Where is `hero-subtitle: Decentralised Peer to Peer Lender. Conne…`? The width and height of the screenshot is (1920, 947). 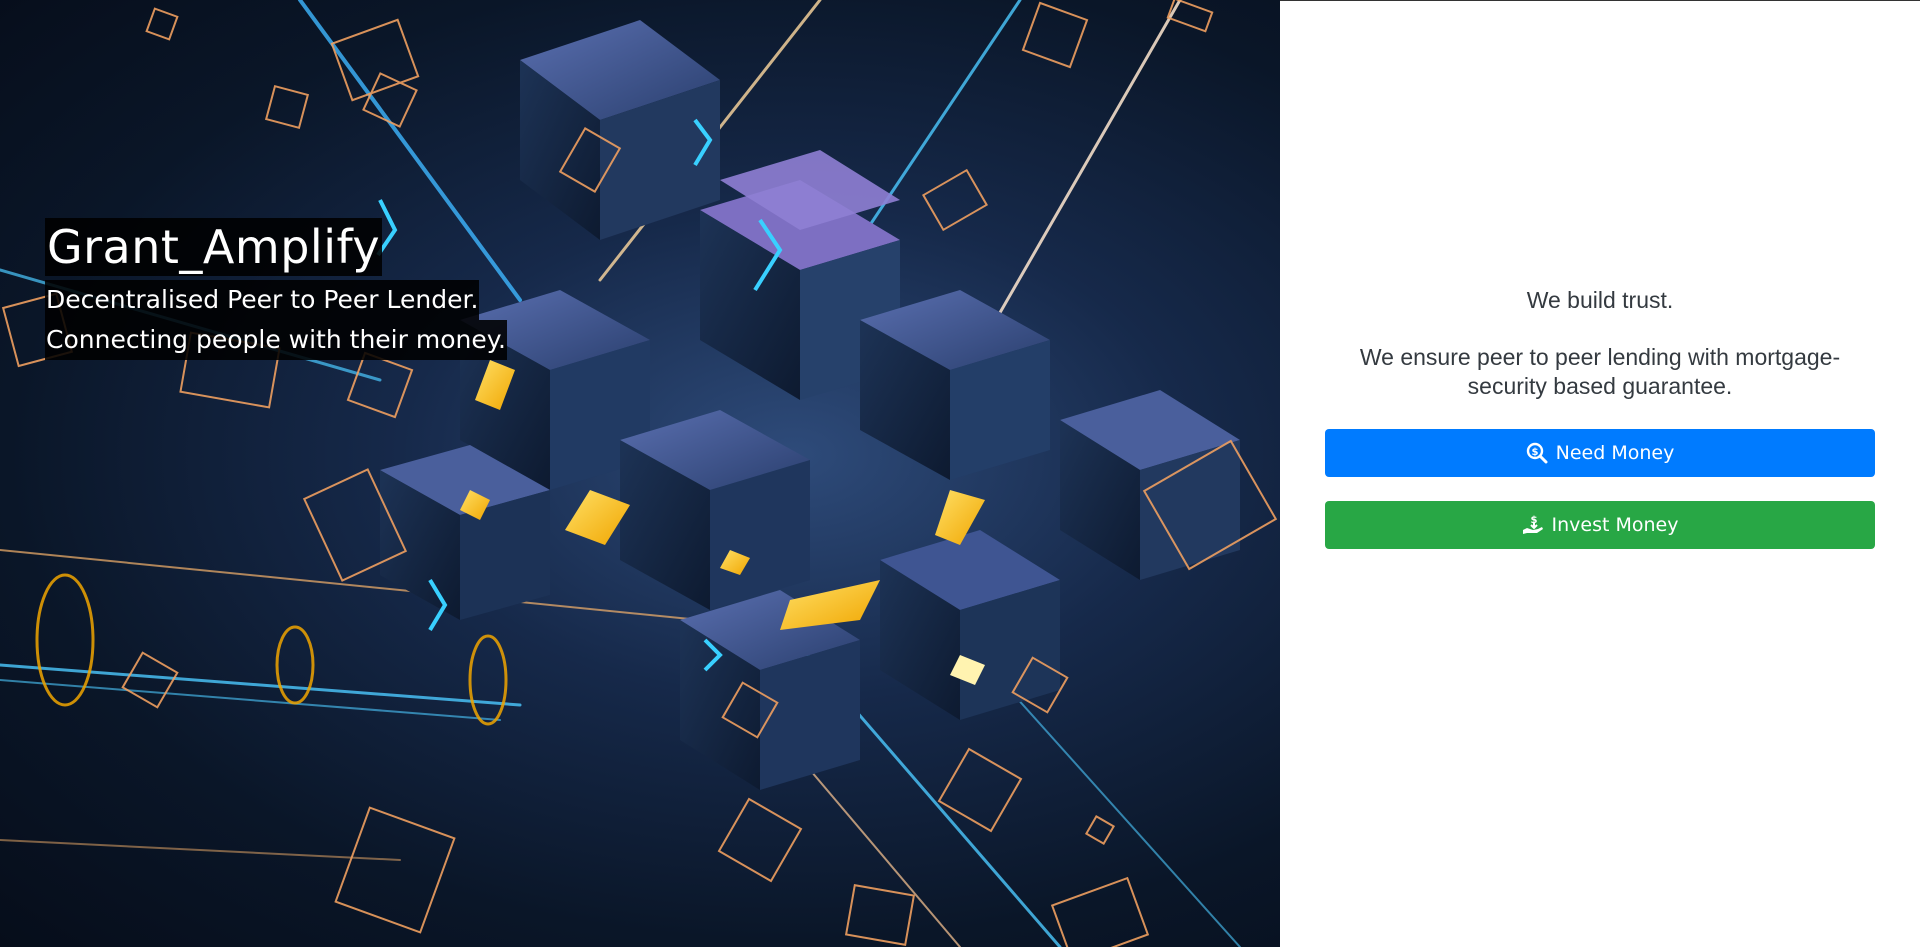 hero-subtitle: Decentralised Peer to Peer Lender. Conne… is located at coordinates (276, 320).